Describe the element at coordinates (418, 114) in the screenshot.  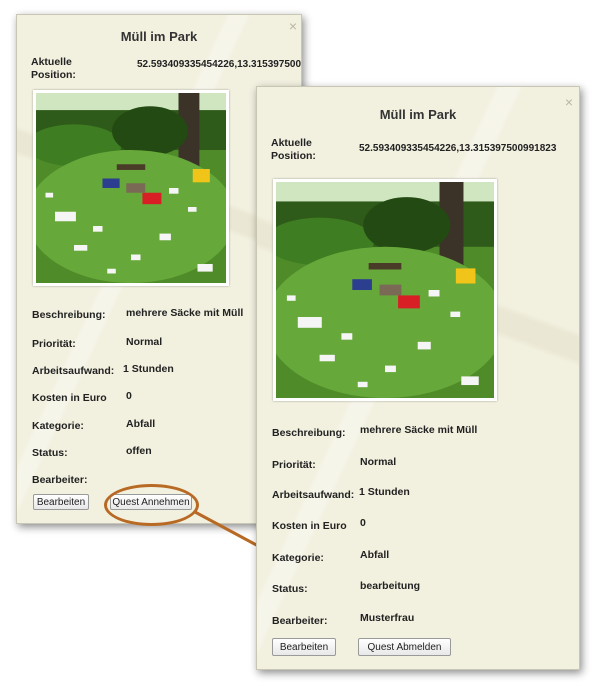
I see `popup-title: Müll im Park` at that location.